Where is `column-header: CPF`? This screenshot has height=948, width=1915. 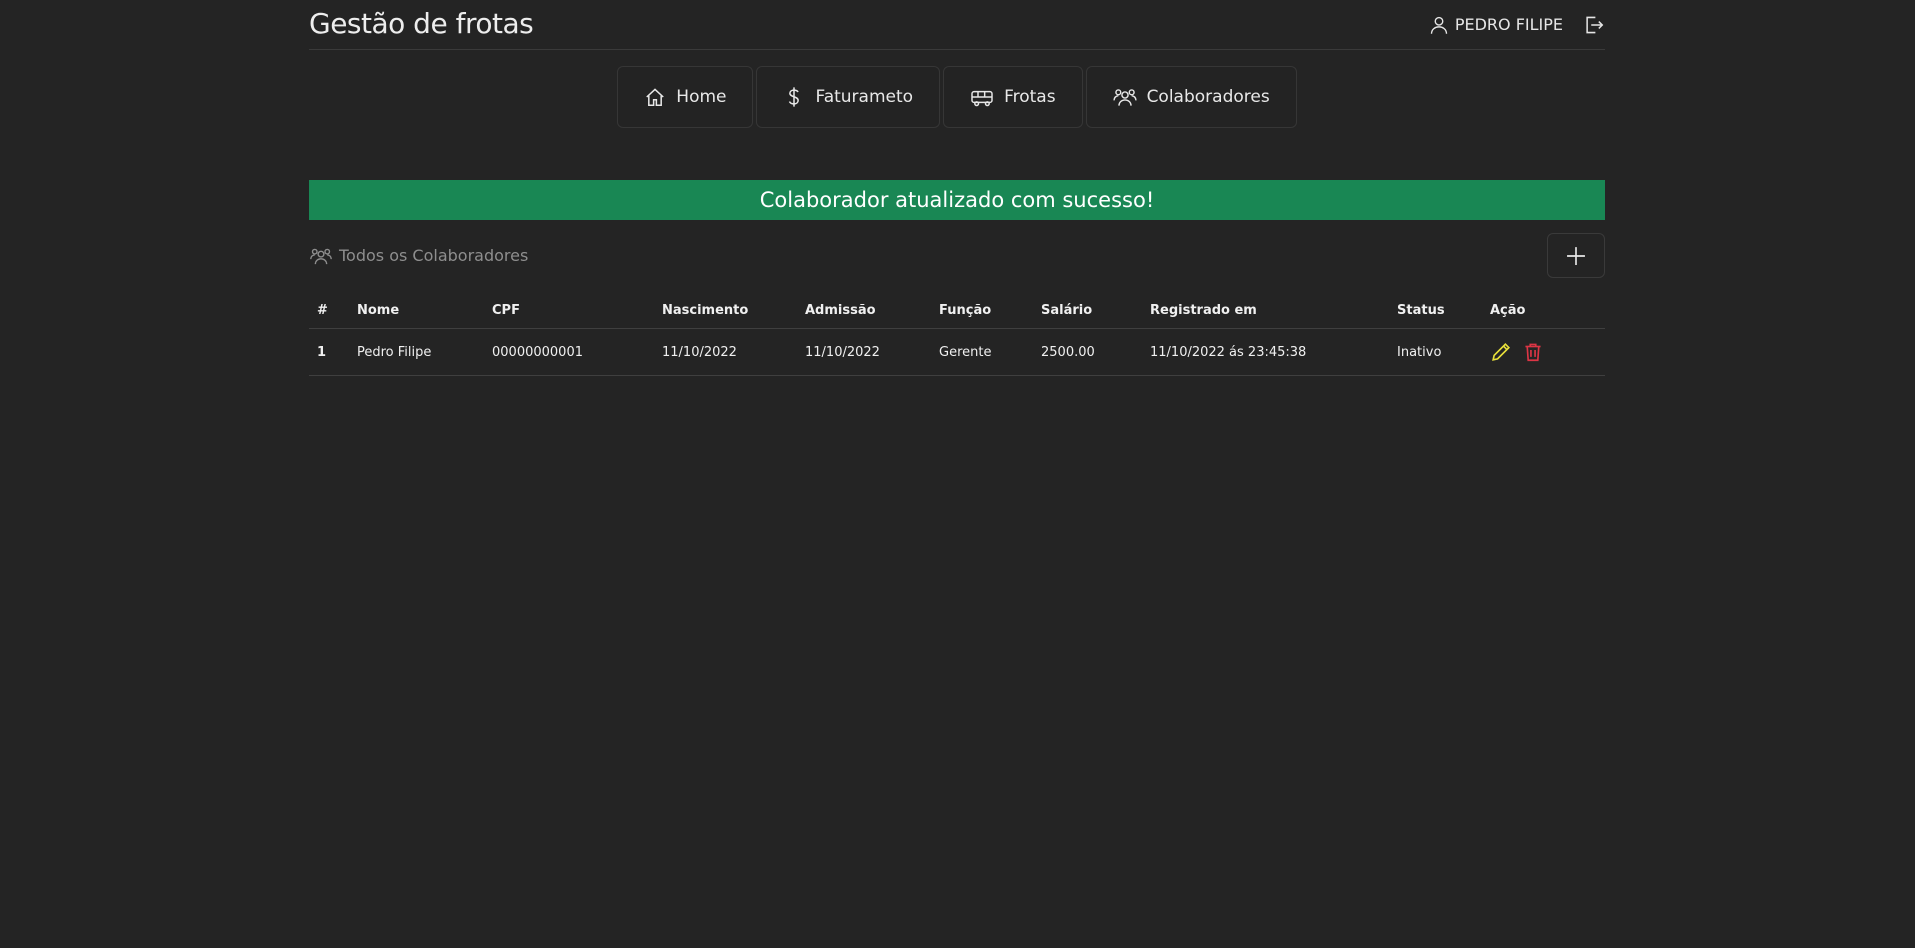
column-header: CPF is located at coordinates (569, 310).